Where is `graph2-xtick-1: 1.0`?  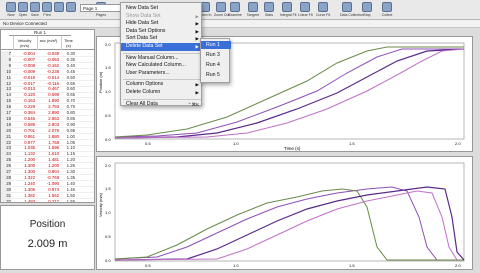 graph2-xtick-1: 1.0 is located at coordinates (236, 265).